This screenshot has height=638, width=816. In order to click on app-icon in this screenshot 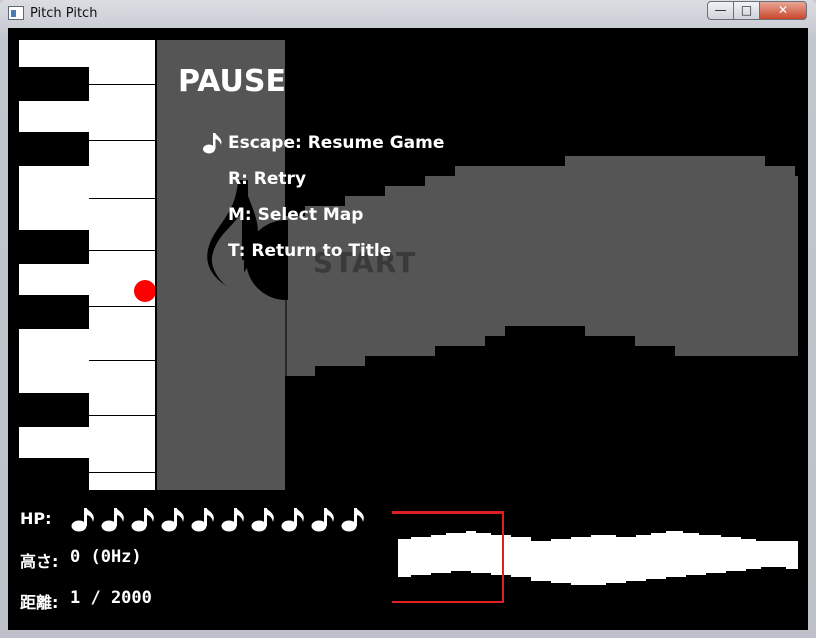, I will do `click(16, 13)`.